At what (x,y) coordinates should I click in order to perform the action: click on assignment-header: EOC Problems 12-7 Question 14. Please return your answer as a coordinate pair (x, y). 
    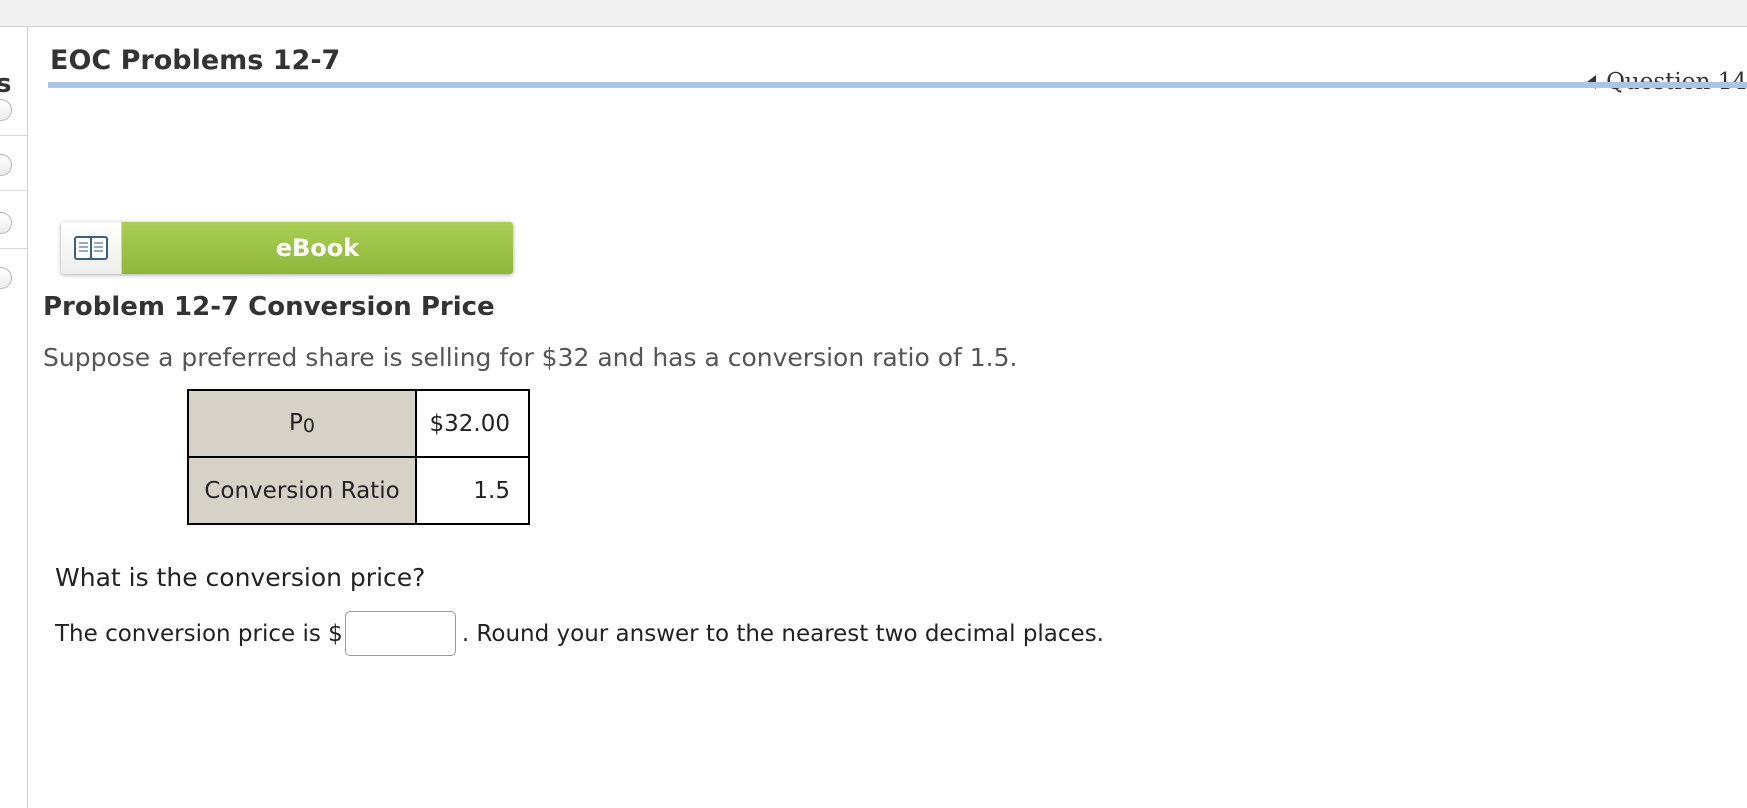
    Looking at the image, I should click on (887, 61).